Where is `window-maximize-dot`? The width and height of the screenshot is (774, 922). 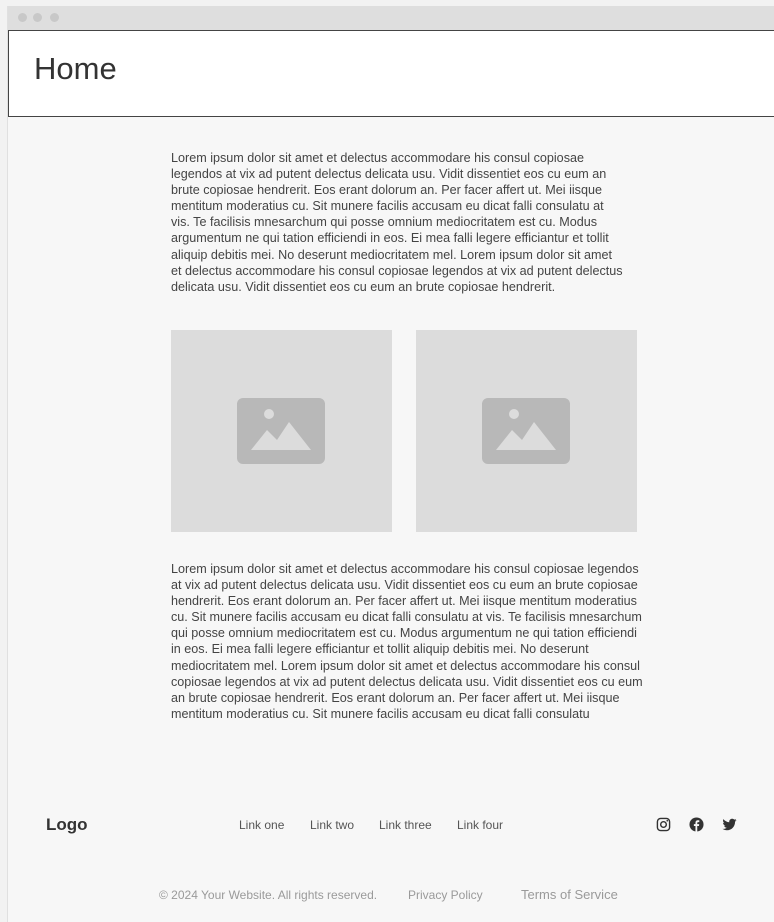 window-maximize-dot is located at coordinates (54, 17).